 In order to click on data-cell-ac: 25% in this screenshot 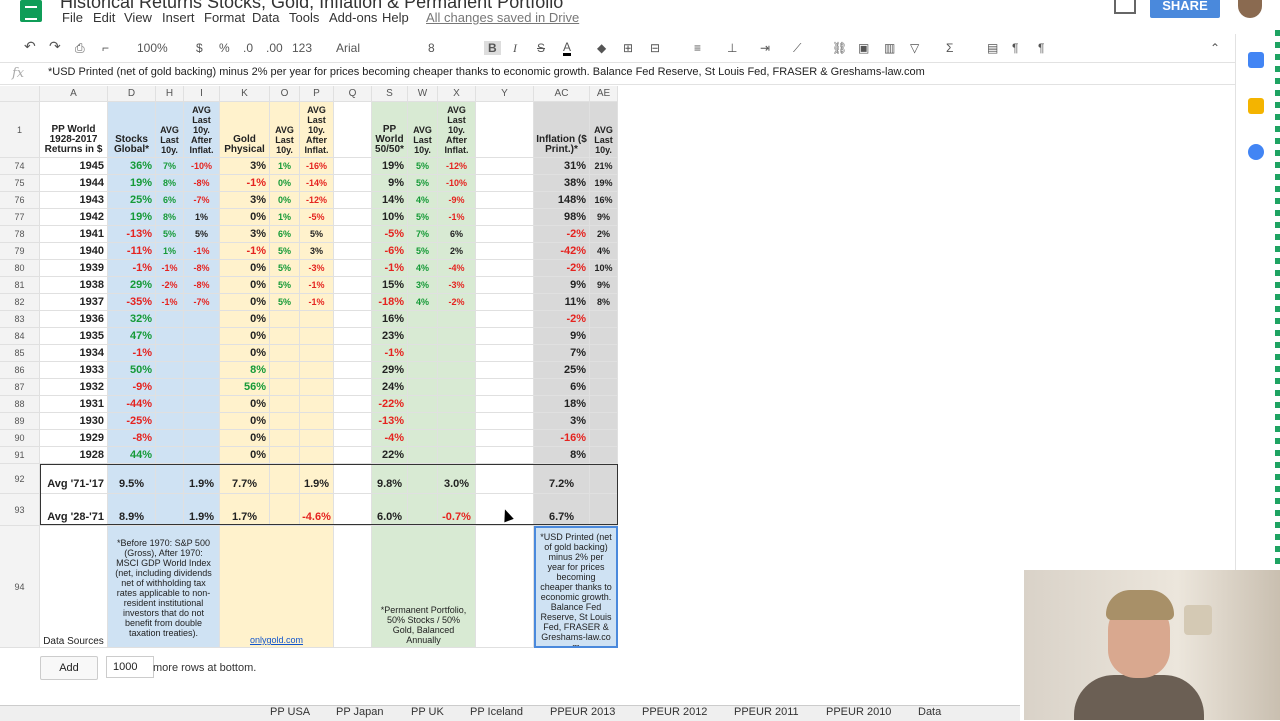, I will do `click(562, 370)`.